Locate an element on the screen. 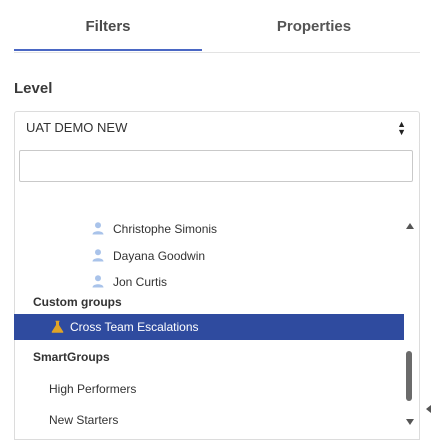 This screenshot has width=434, height=447. smartgroup-label: High Performers is located at coordinates (93, 389).